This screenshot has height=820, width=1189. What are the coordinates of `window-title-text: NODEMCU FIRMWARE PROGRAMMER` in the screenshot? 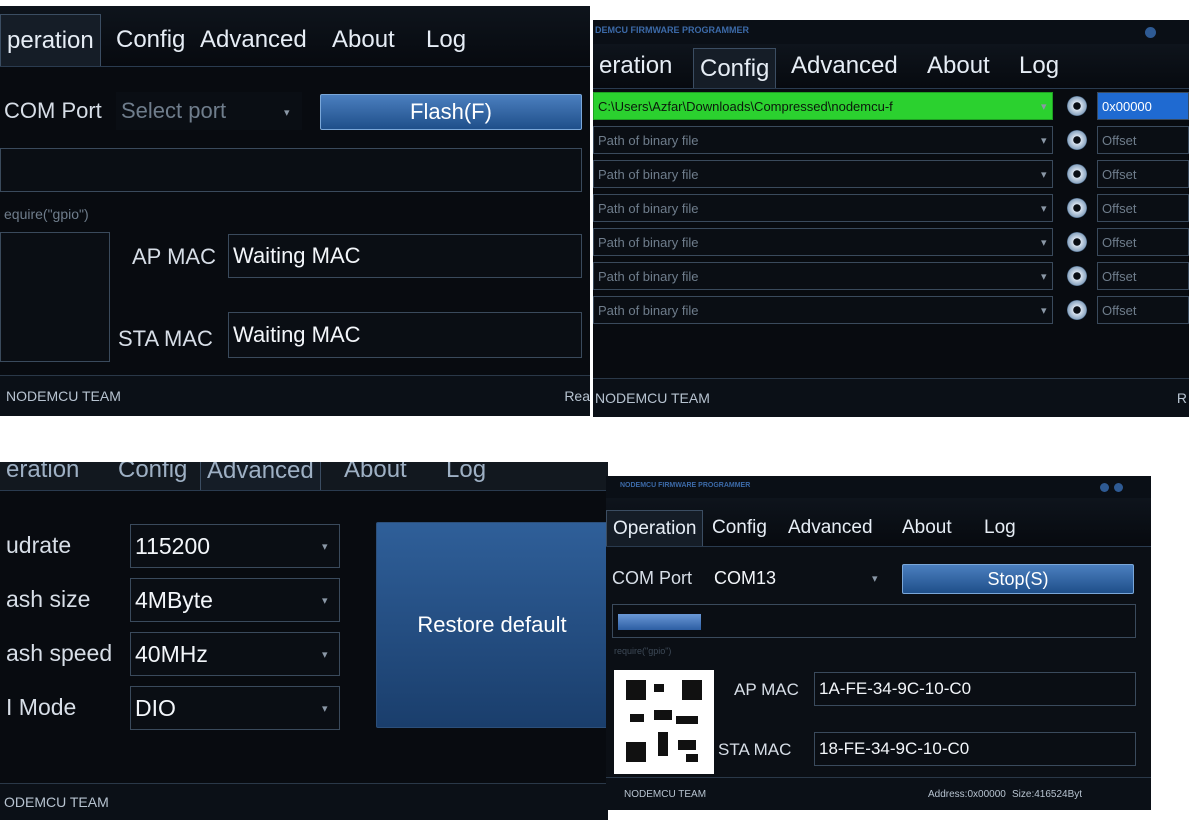 It's located at (685, 485).